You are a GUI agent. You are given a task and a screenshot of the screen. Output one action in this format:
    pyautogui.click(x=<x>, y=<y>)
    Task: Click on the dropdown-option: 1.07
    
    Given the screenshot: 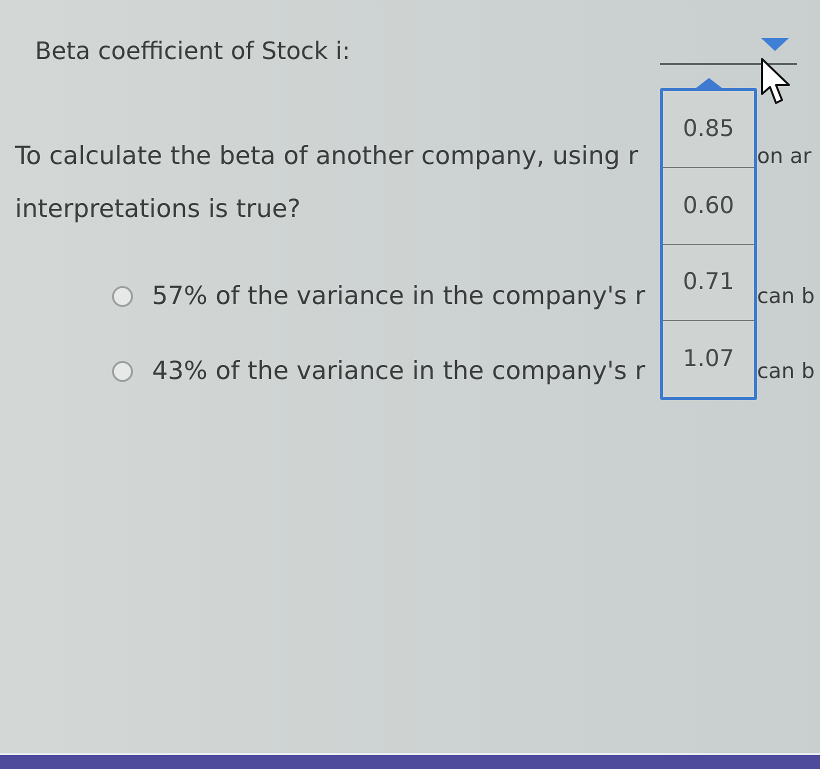 What is the action you would take?
    pyautogui.click(x=708, y=358)
    